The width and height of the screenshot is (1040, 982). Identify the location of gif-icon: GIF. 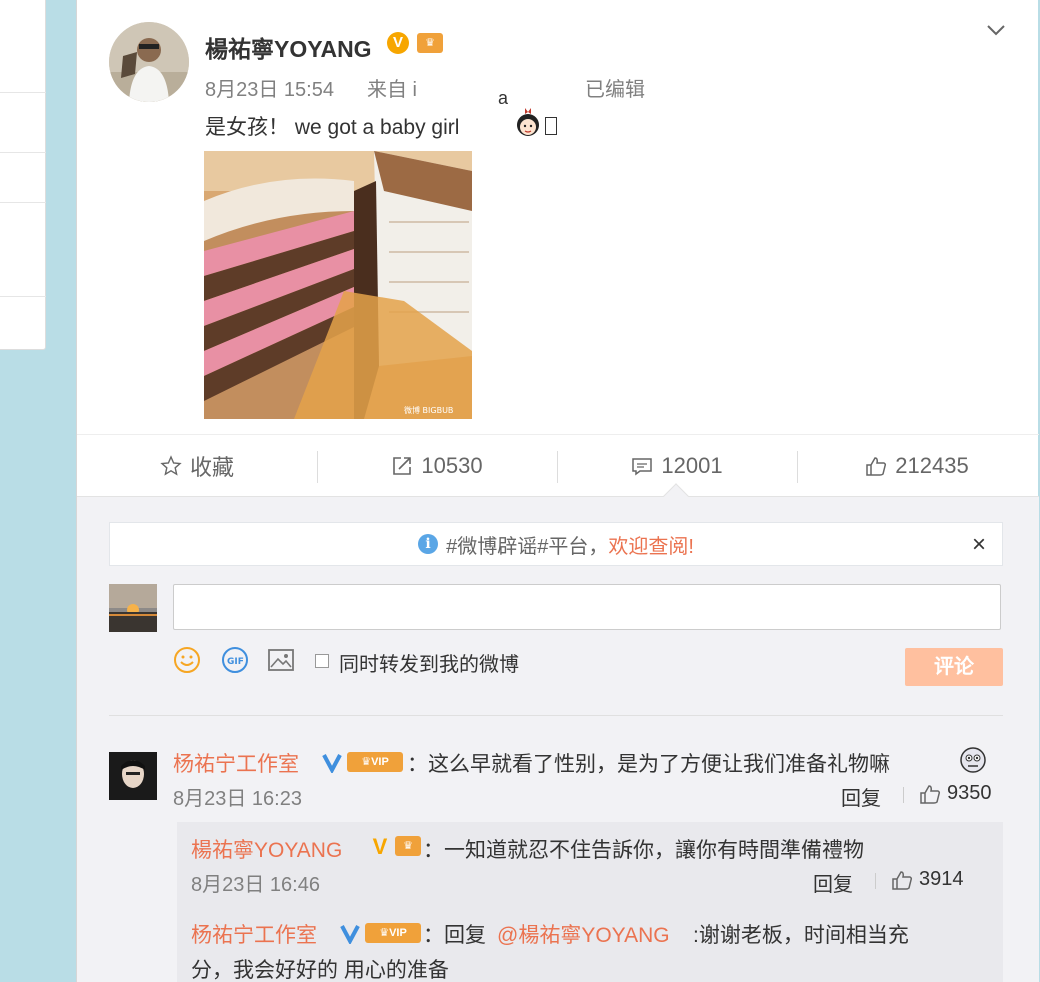
(235, 660).